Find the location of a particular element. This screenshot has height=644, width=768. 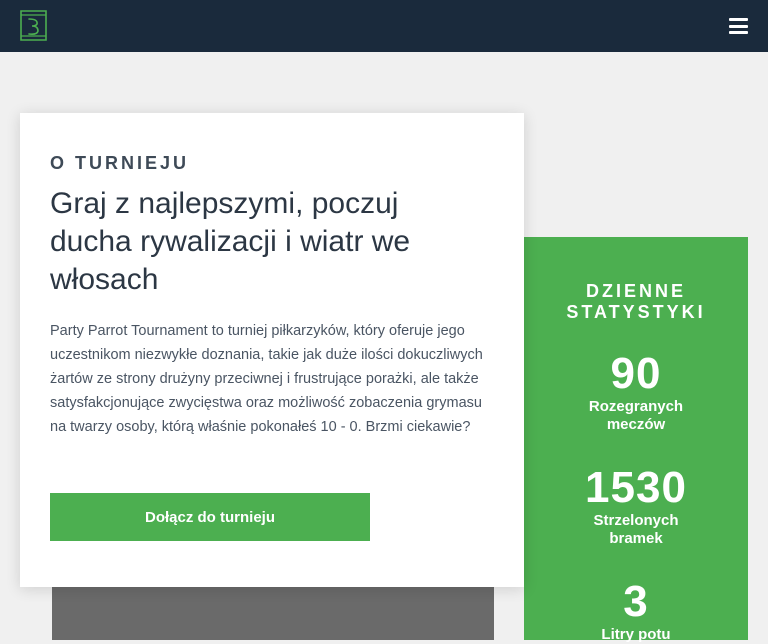

stat-label: Litry potu is located at coordinates (636, 634).